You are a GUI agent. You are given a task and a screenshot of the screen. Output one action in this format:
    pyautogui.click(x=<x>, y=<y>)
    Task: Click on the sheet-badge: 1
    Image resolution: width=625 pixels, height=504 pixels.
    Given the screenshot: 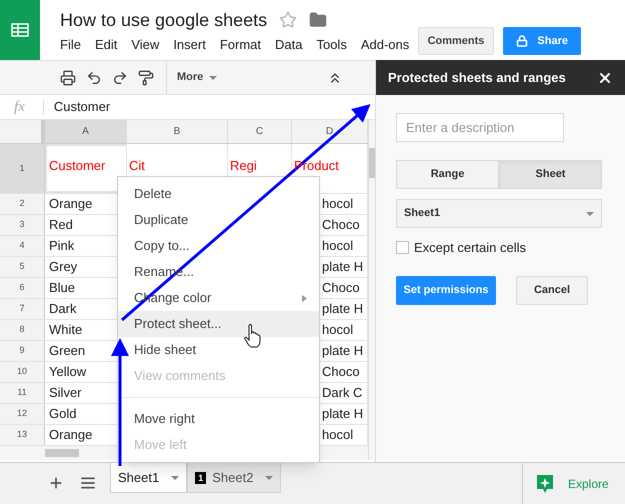 What is the action you would take?
    pyautogui.click(x=200, y=478)
    